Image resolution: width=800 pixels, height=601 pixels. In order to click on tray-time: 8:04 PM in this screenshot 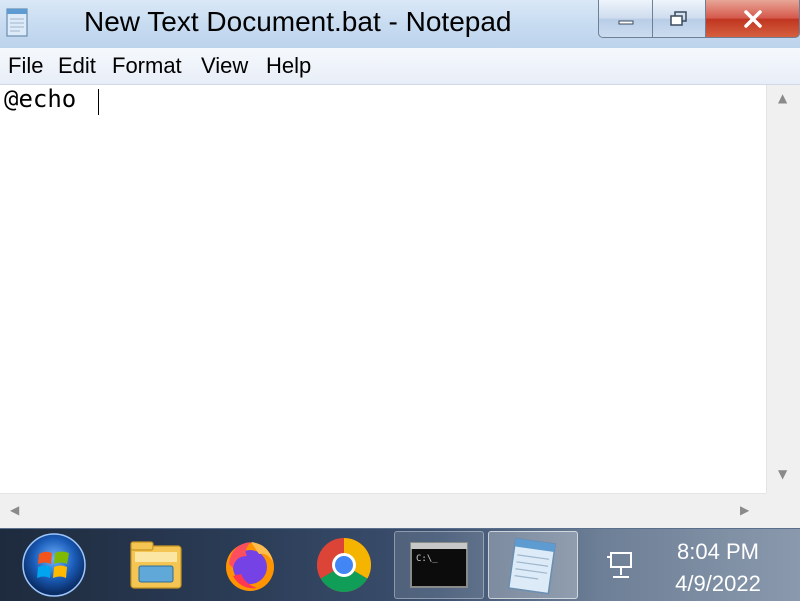, I will do `click(718, 552)`.